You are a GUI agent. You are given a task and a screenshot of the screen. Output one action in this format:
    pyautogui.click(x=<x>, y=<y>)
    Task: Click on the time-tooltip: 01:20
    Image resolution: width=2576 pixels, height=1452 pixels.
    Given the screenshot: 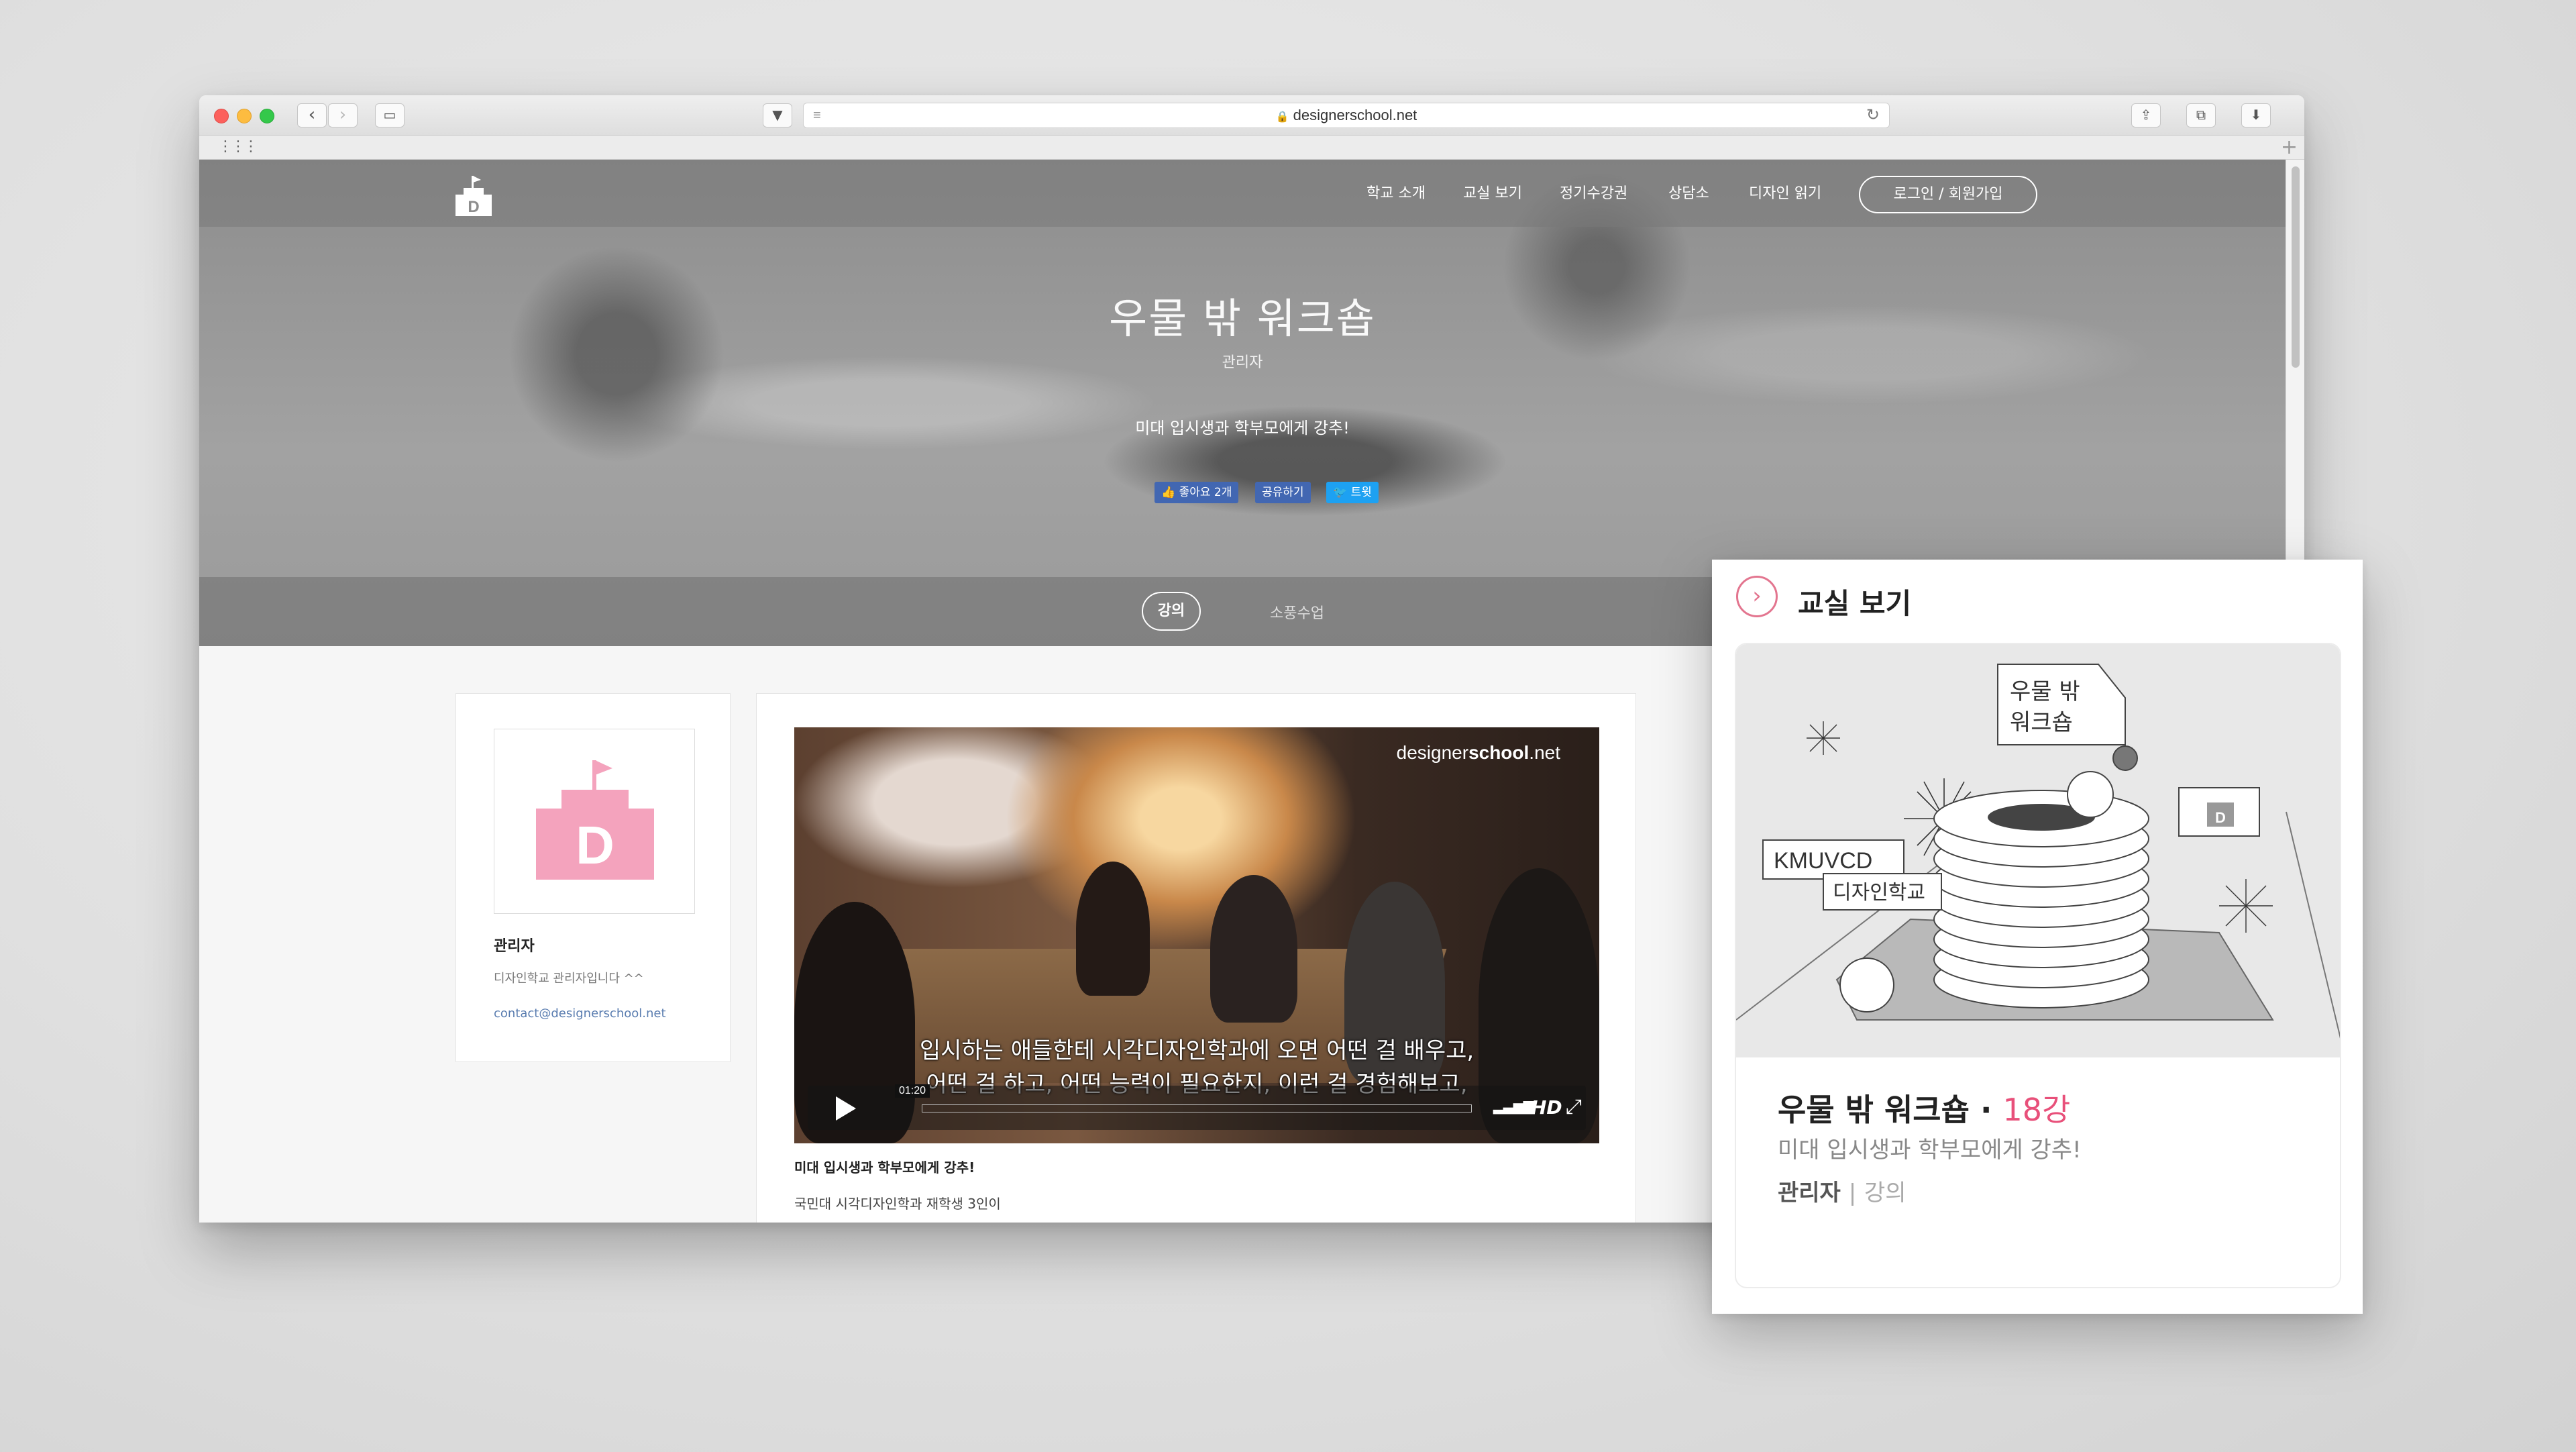 What is the action you would take?
    pyautogui.click(x=912, y=1091)
    